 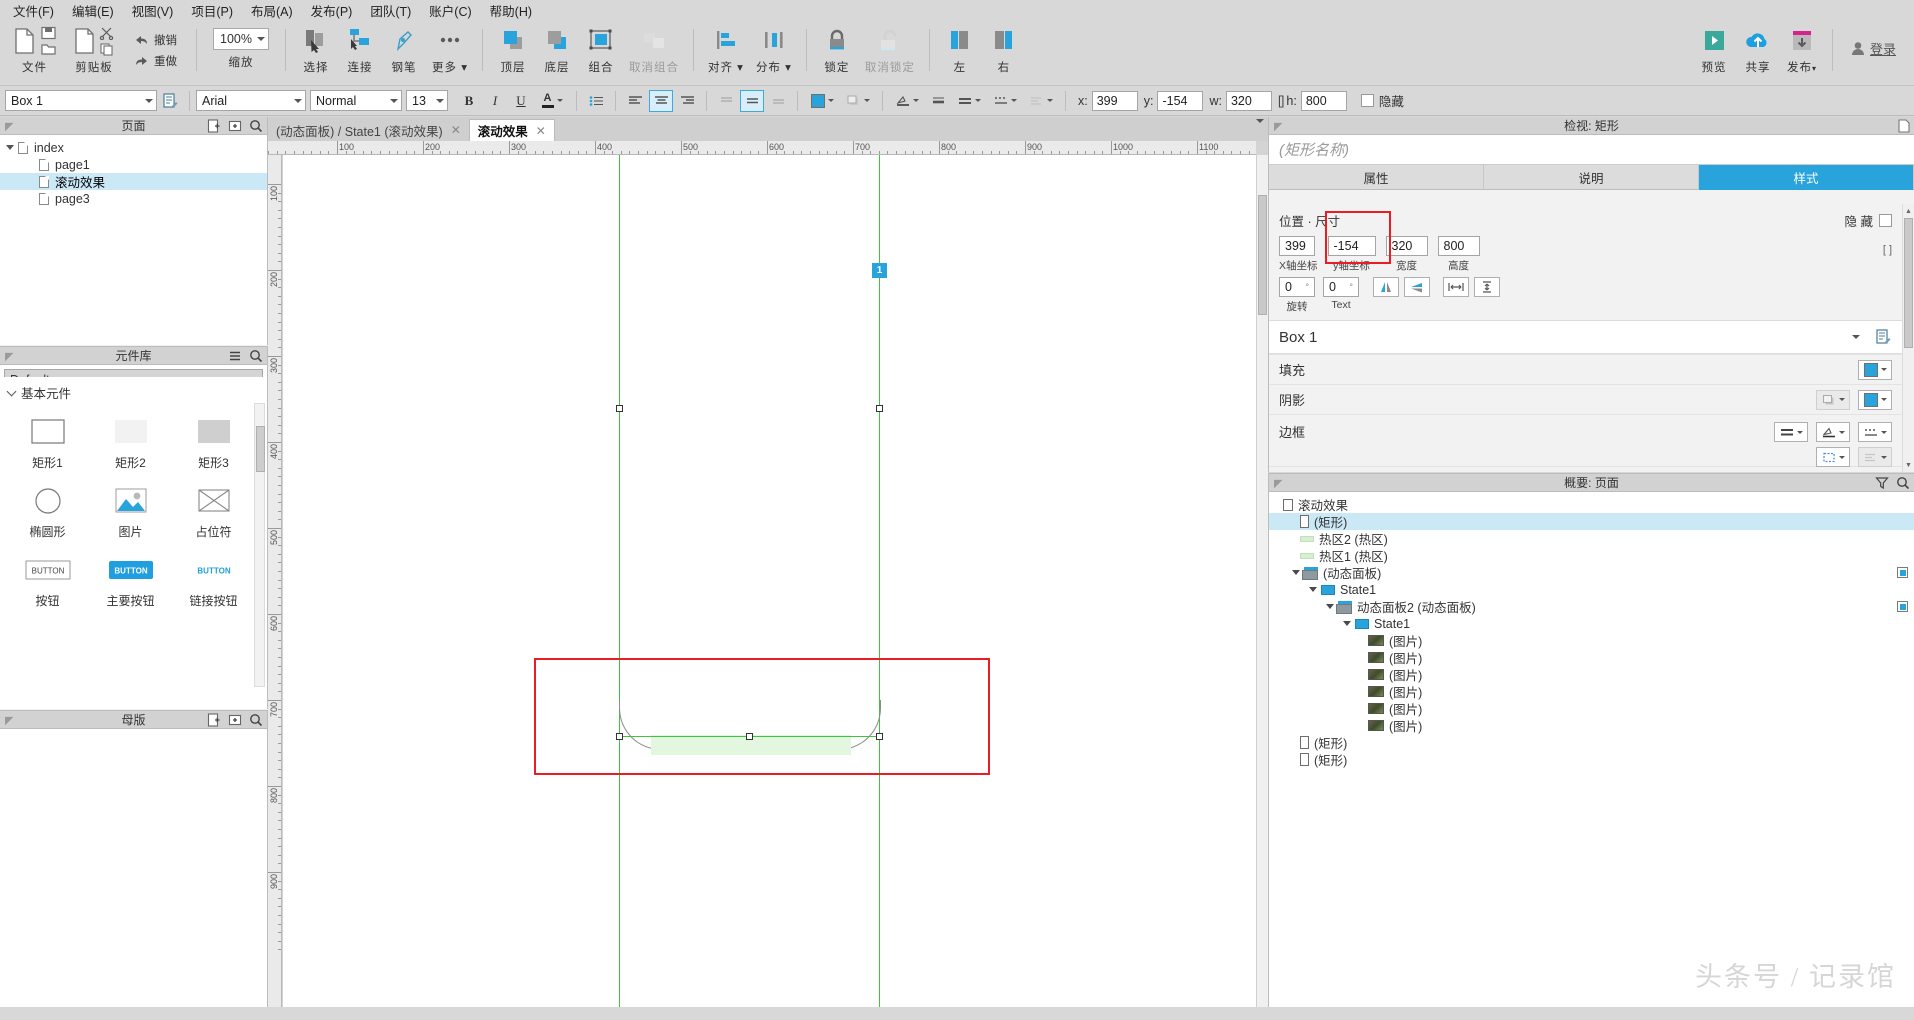 I want to click on font-style-select: Normal, so click(x=356, y=100).